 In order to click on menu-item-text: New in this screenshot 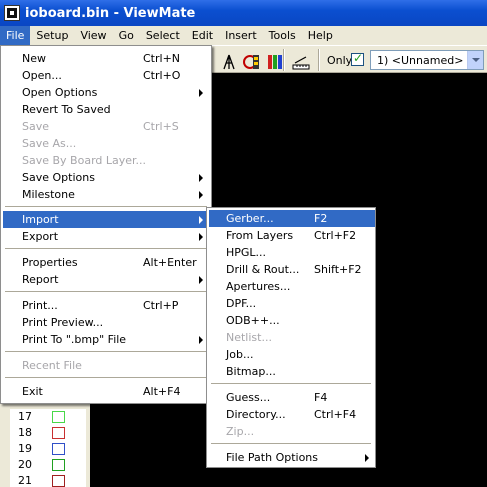, I will do `click(34, 58)`.